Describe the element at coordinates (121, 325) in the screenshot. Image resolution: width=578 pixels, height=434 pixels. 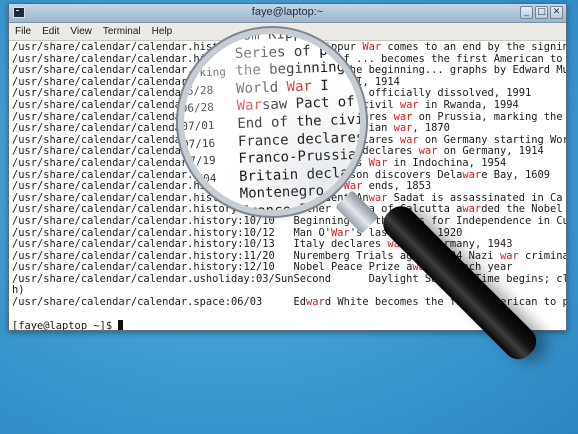
I see `text-cursor` at that location.